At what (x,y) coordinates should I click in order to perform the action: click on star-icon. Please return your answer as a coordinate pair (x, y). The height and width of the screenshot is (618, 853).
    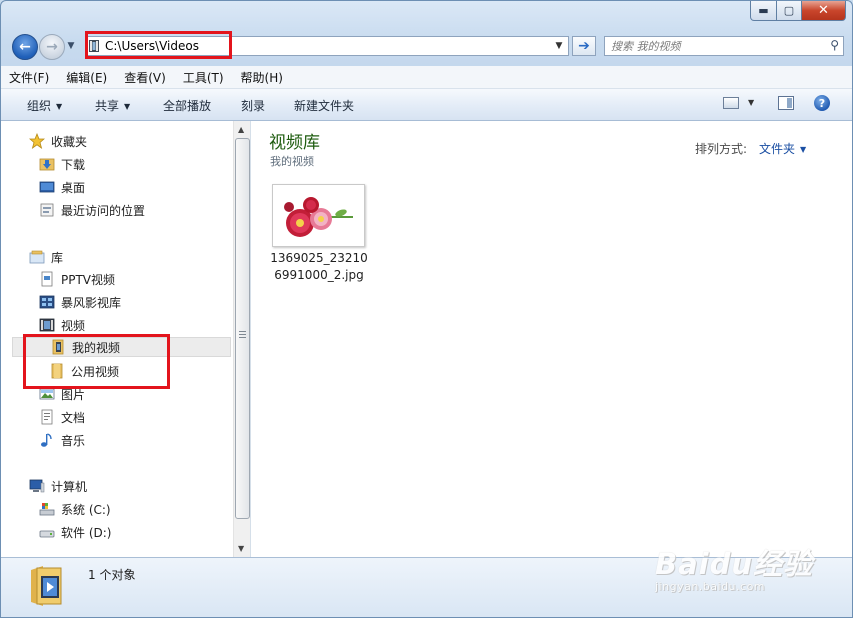
    Looking at the image, I should click on (37, 141).